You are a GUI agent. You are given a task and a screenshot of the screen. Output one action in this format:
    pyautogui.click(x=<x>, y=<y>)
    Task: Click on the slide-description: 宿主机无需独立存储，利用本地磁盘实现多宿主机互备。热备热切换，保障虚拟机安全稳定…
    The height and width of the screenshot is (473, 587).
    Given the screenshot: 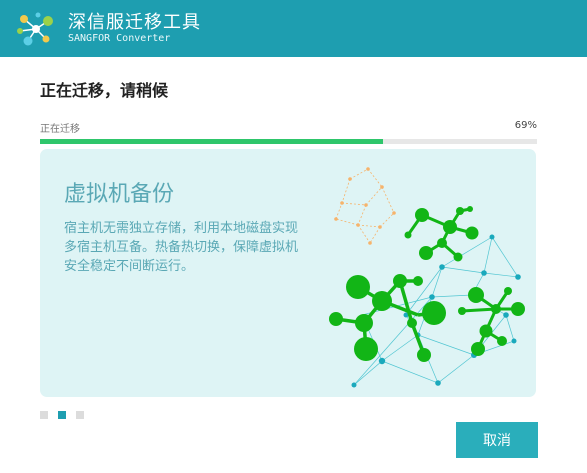 What is the action you would take?
    pyautogui.click(x=181, y=247)
    